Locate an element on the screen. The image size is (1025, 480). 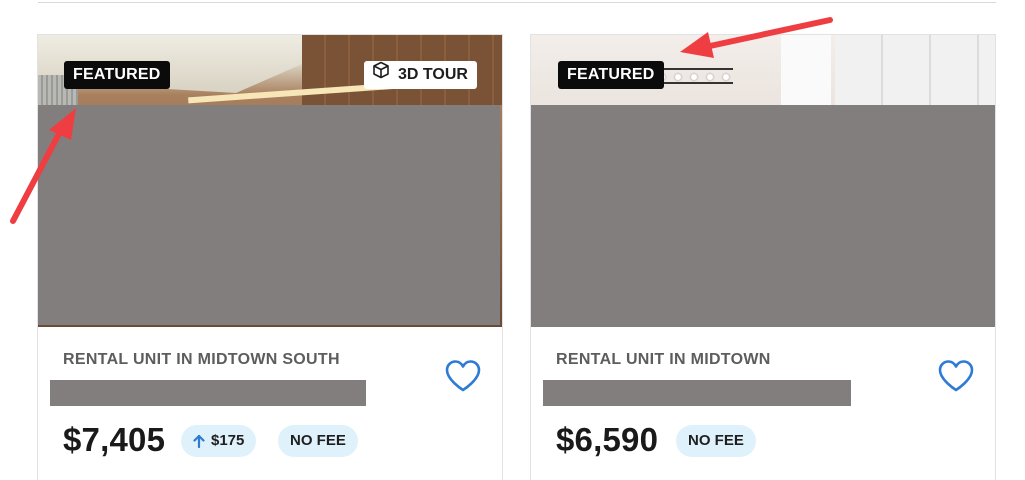
price-change-badge: $175 is located at coordinates (219, 441).